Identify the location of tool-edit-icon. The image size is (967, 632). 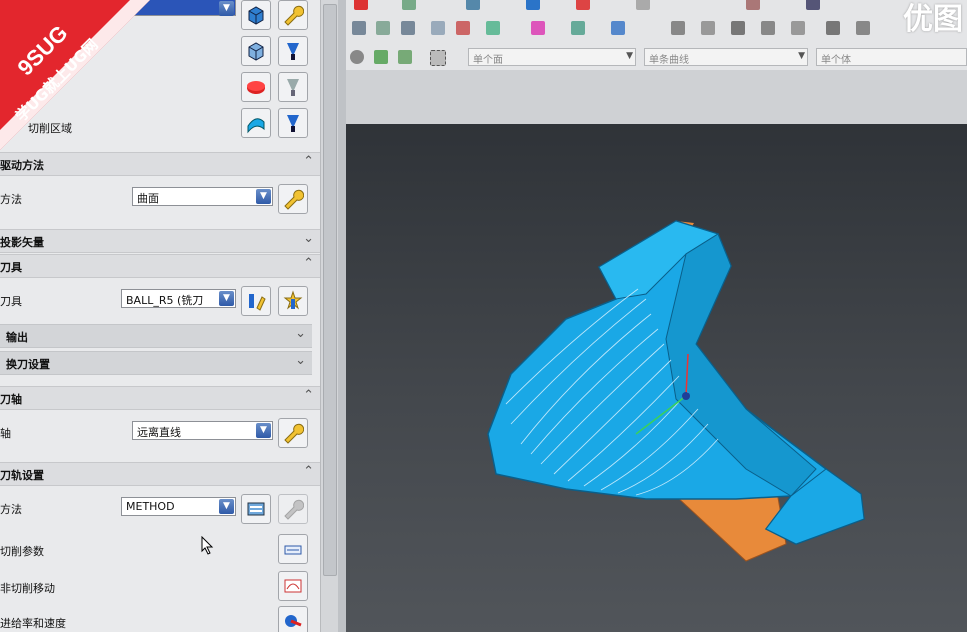
(257, 302).